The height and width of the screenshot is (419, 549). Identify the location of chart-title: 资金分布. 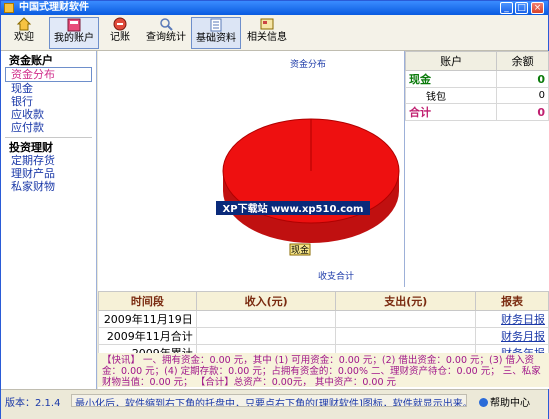
(308, 64).